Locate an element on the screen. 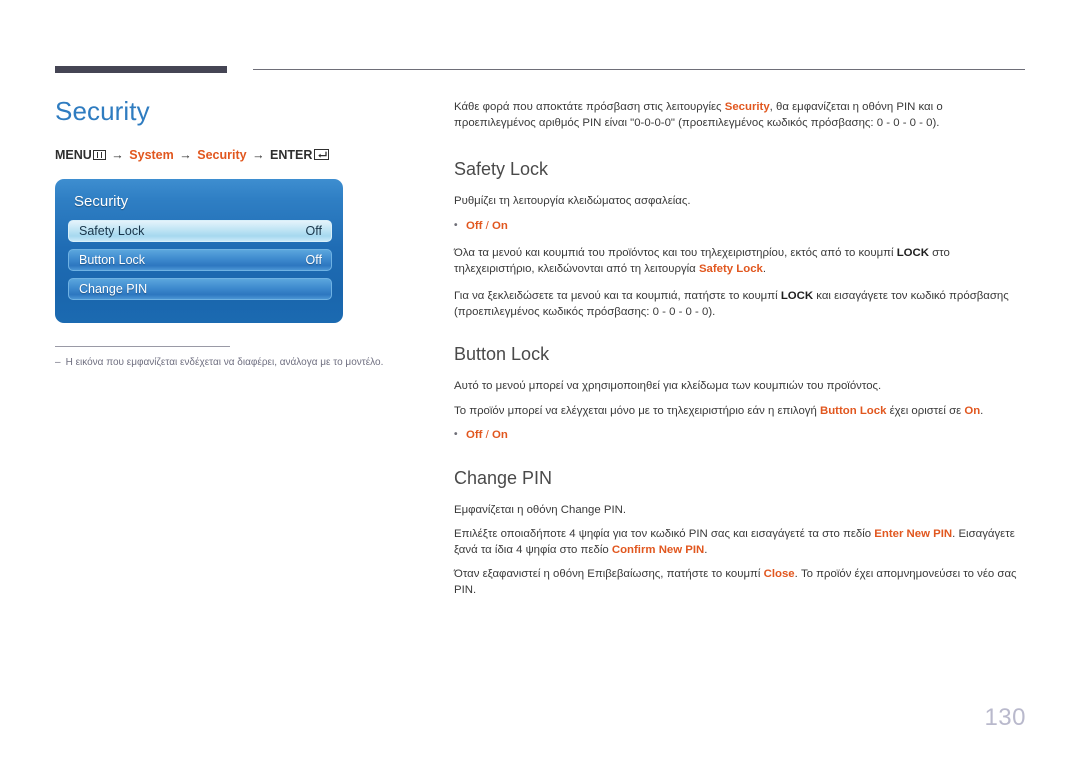 Image resolution: width=1080 pixels, height=763 pixels. osd-row-button-lock: Button Lock Off is located at coordinates (200, 260).